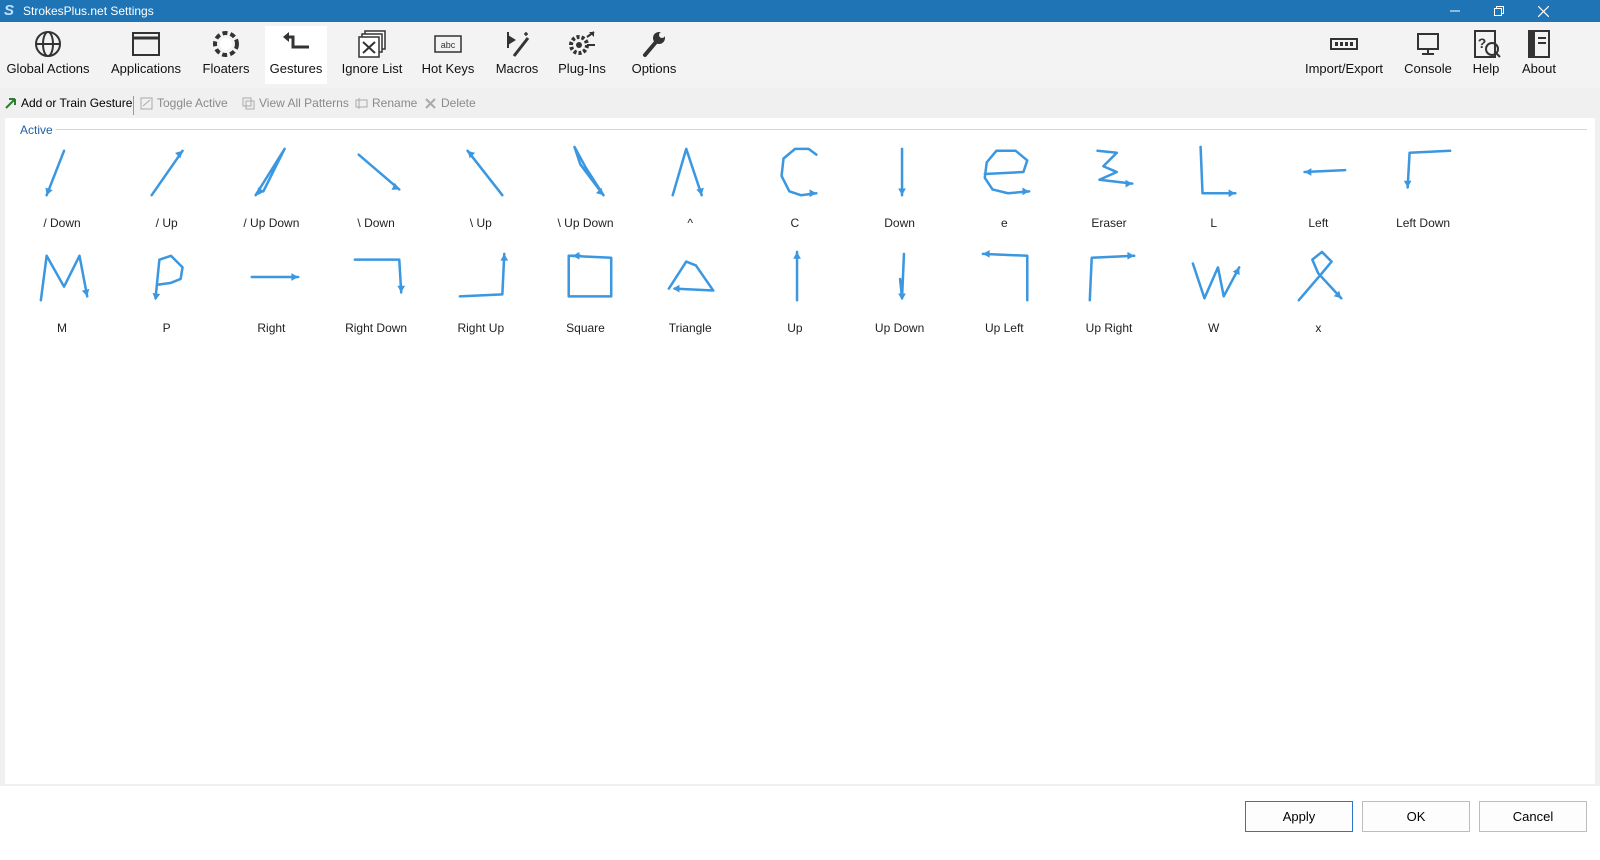  Describe the element at coordinates (62, 299) in the screenshot. I see `gesture-item: M` at that location.